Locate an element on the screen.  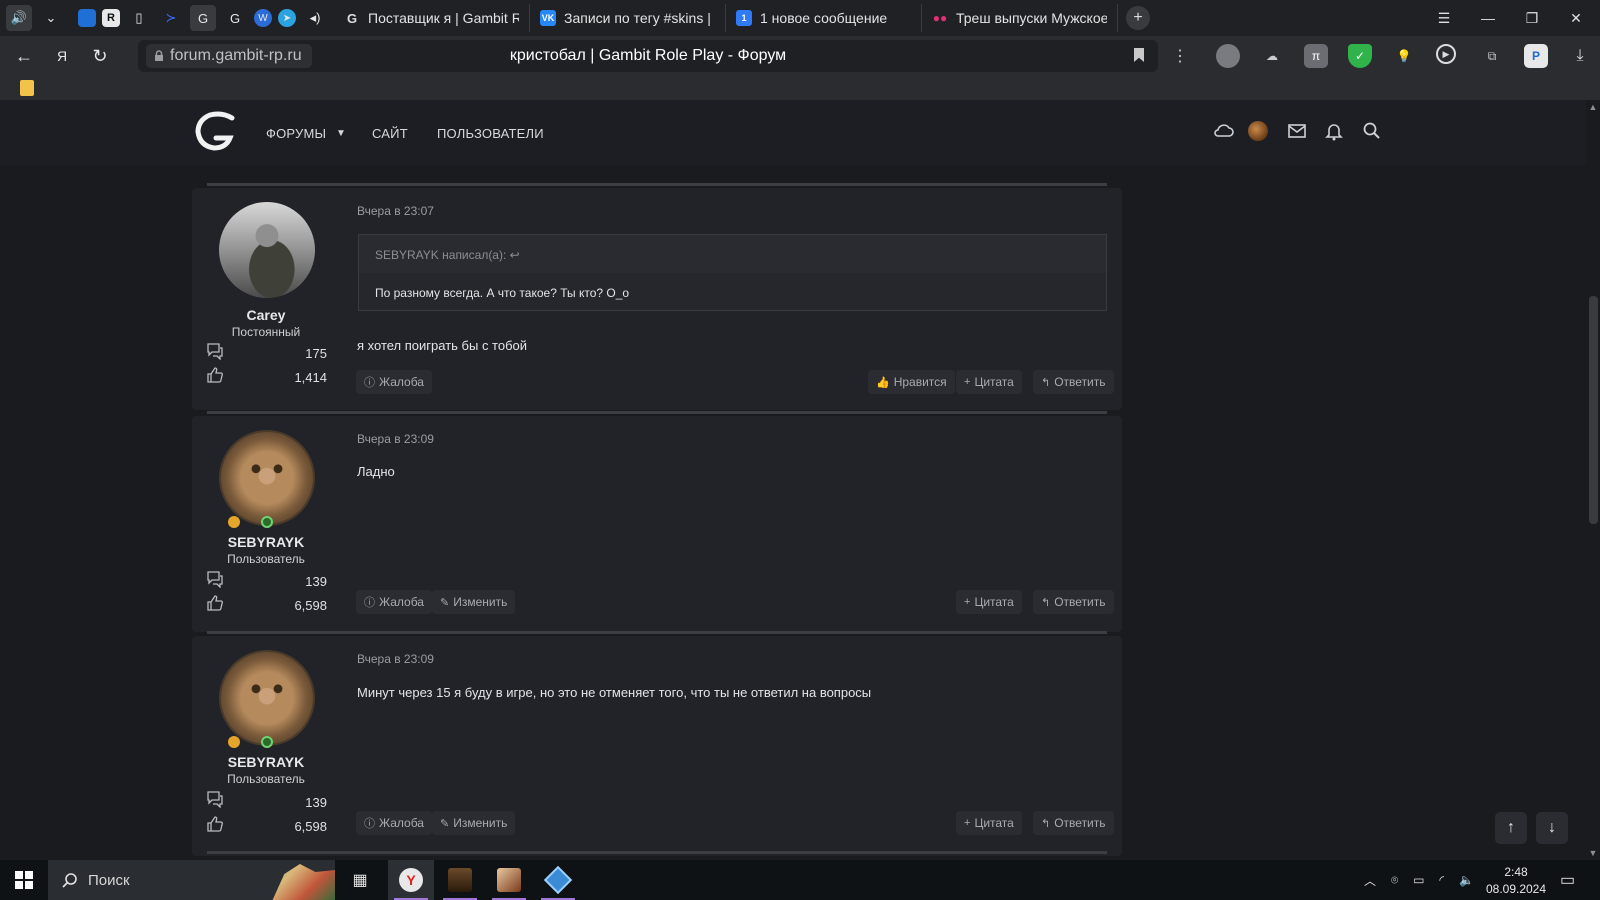
clock-date: 08.09.2024 is located at coordinates (1516, 889).